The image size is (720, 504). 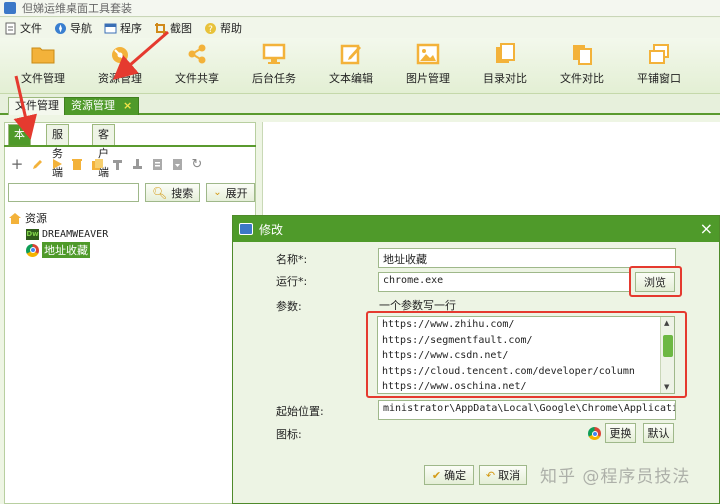 I want to click on expand-button: ⌄ 展开, so click(x=230, y=192).